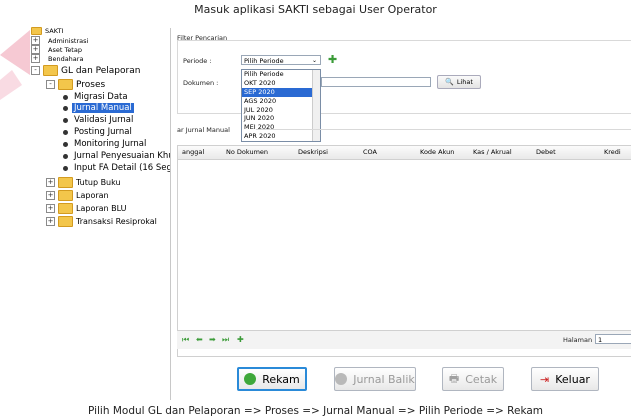 This screenshot has height=419, width=631. I want to click on dokumen-label: Dokumen :, so click(201, 83).